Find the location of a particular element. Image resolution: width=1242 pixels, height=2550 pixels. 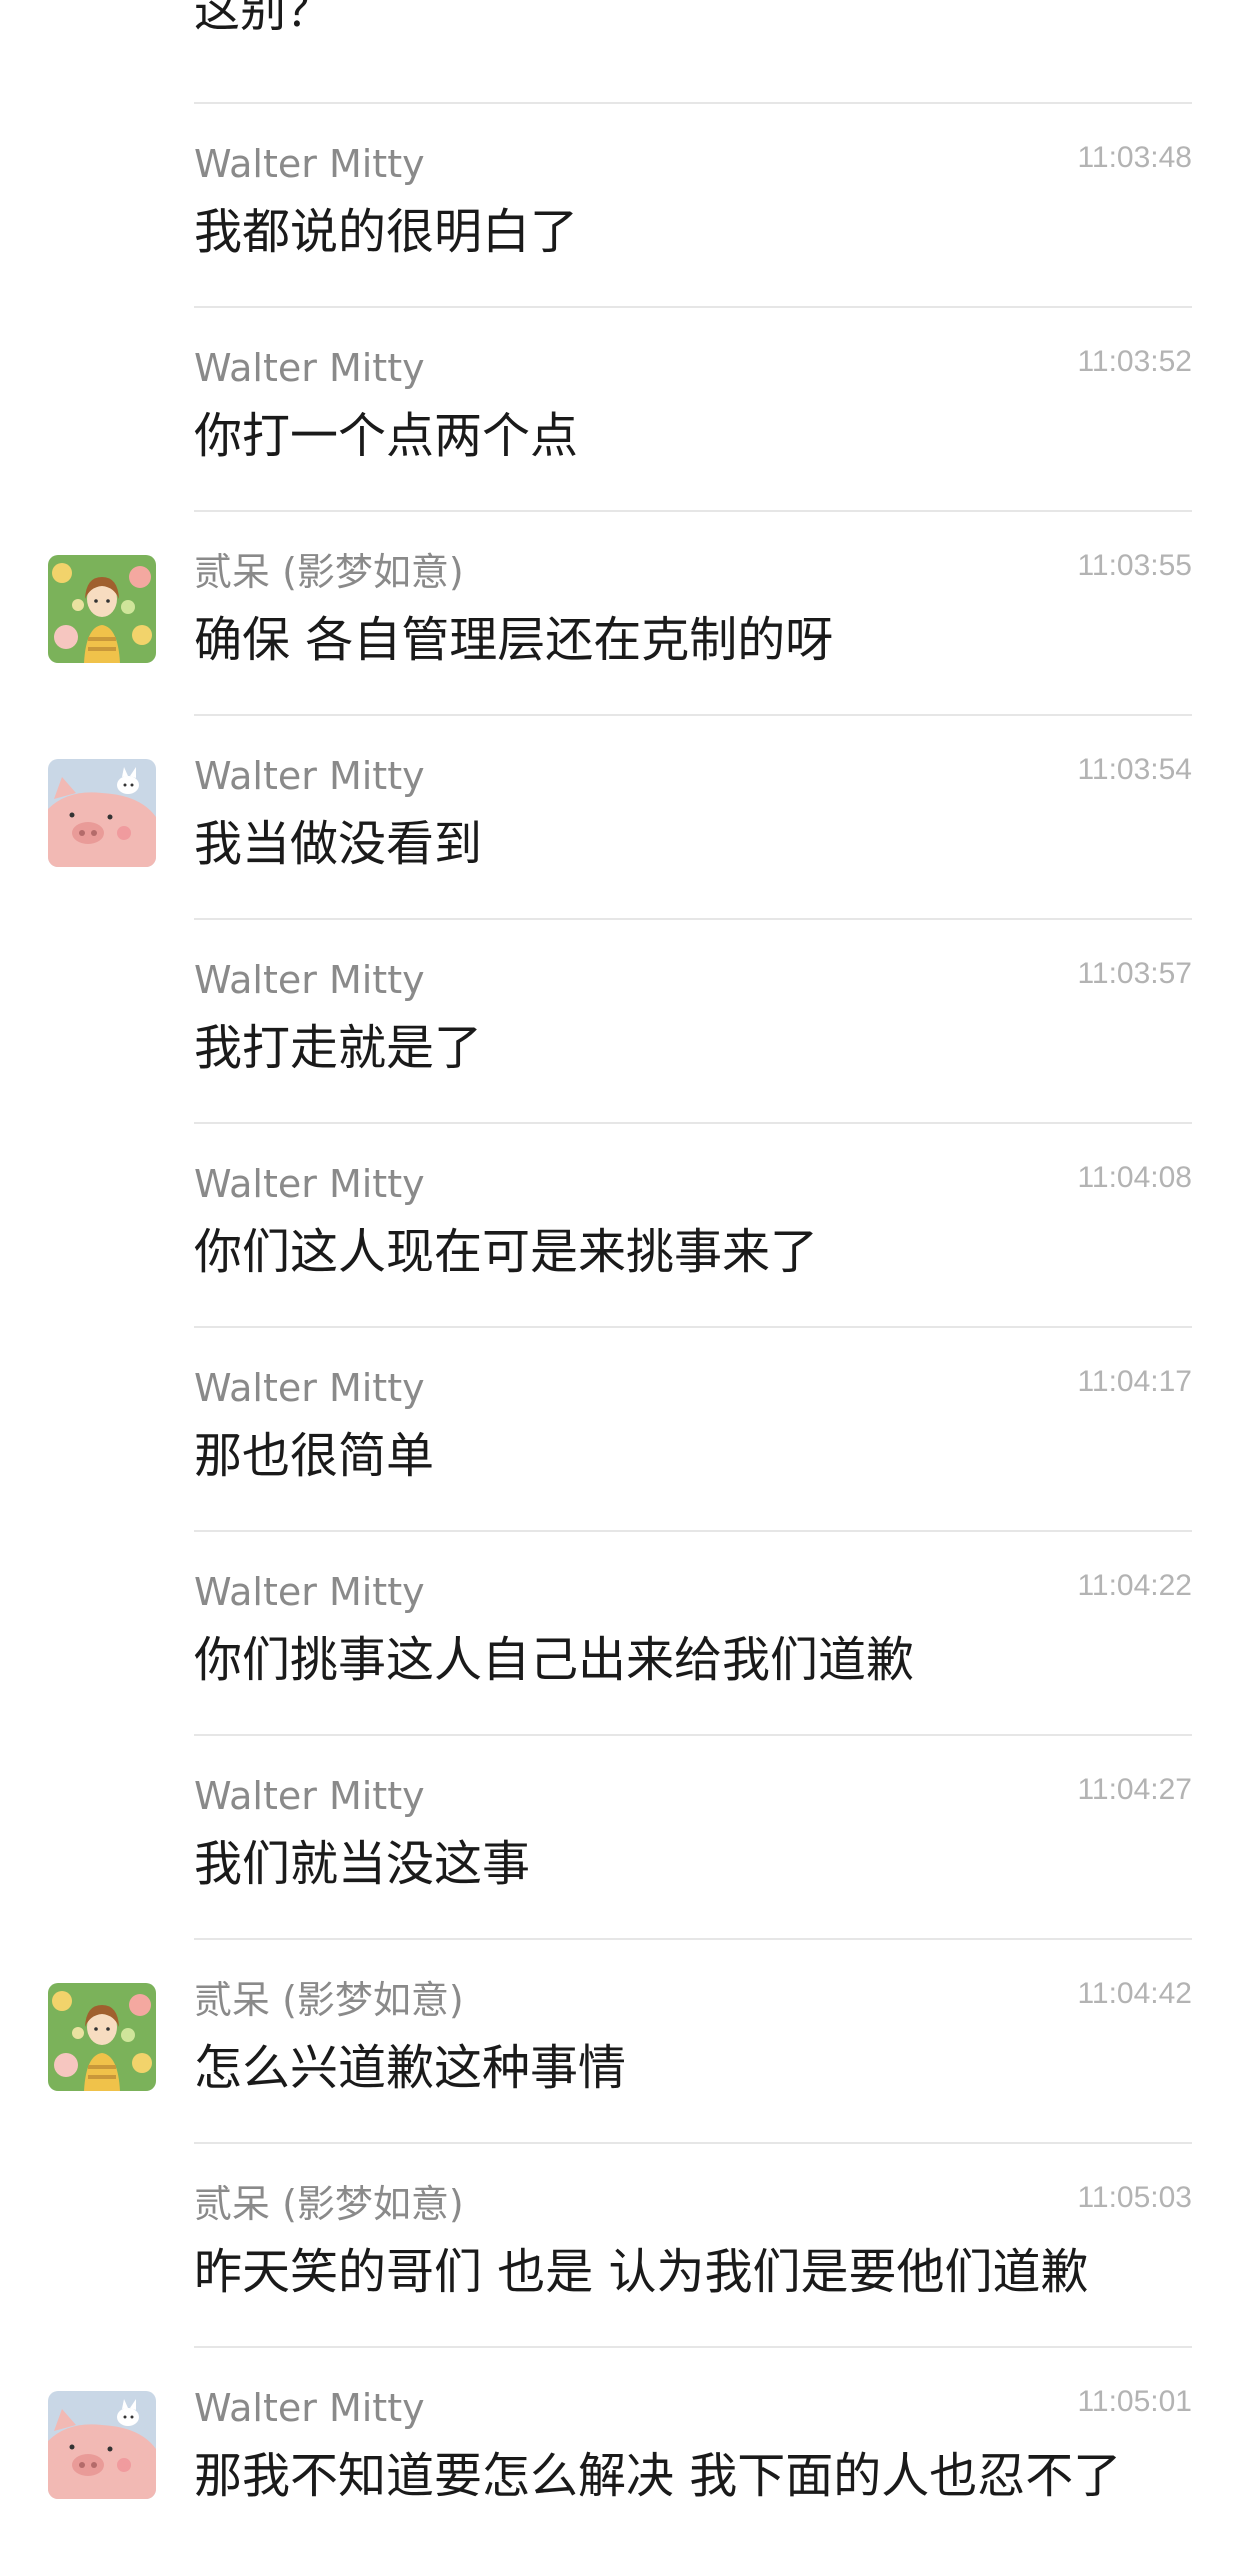

message-row: Walter Mitty 11:04:08 你们这人现在可是来挑事来了 is located at coordinates (621, 1224).